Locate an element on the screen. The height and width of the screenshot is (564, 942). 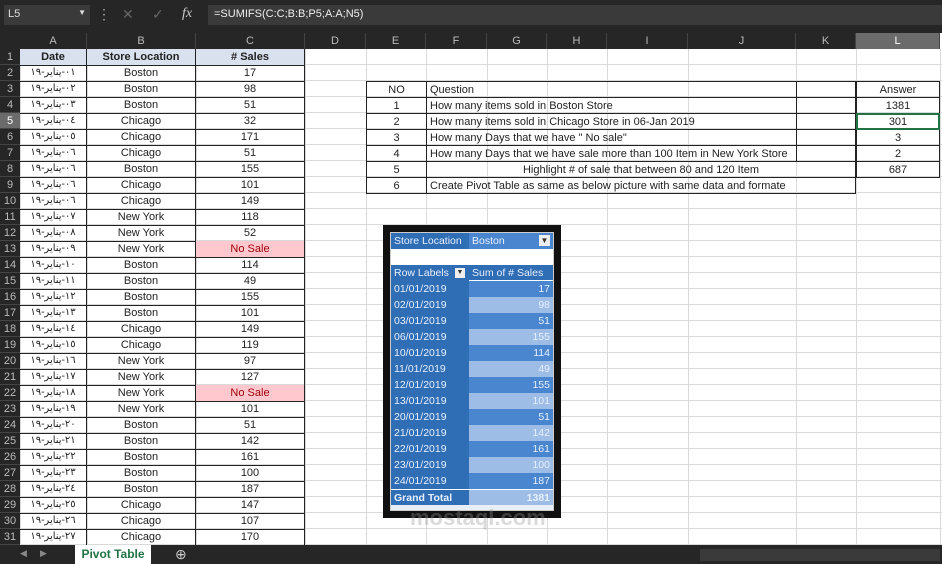
row-header-3: 3 is located at coordinates (10, 89).